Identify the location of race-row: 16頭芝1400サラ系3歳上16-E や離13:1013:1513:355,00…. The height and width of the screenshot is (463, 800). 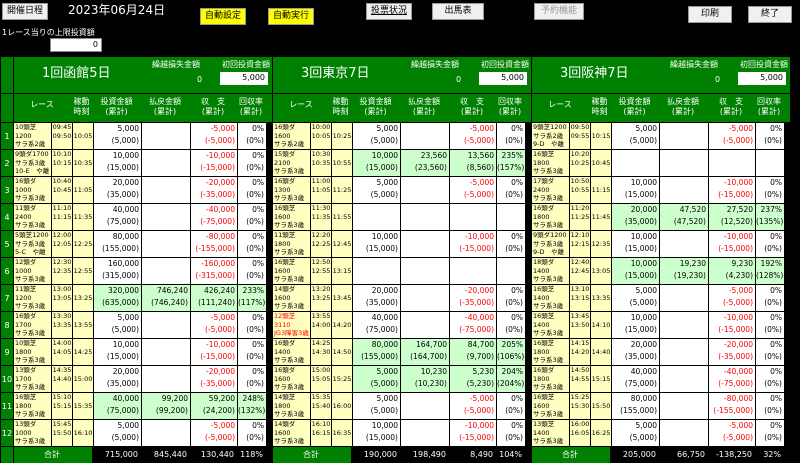
(661, 298).